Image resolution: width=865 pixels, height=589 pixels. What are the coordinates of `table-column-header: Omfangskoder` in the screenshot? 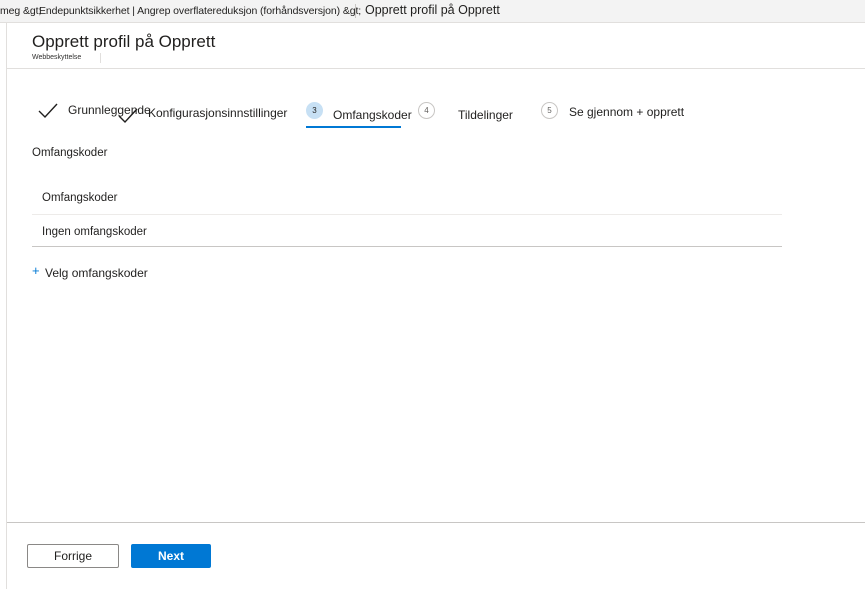 It's located at (80, 198).